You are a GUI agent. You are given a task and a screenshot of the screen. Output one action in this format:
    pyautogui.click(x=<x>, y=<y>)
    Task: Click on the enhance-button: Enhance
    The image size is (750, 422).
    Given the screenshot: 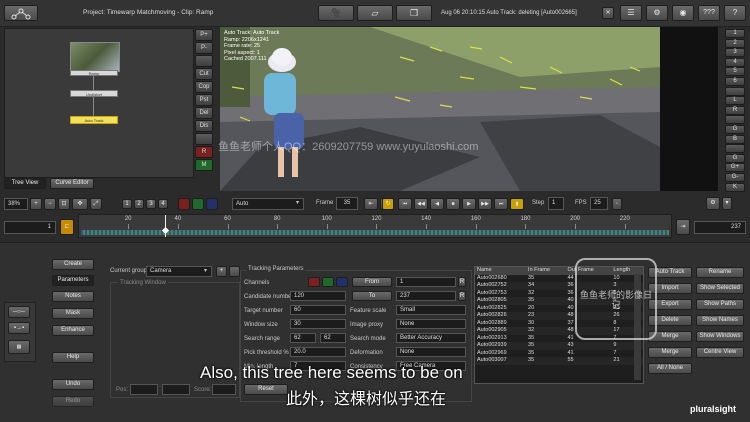 What is the action you would take?
    pyautogui.click(x=73, y=330)
    